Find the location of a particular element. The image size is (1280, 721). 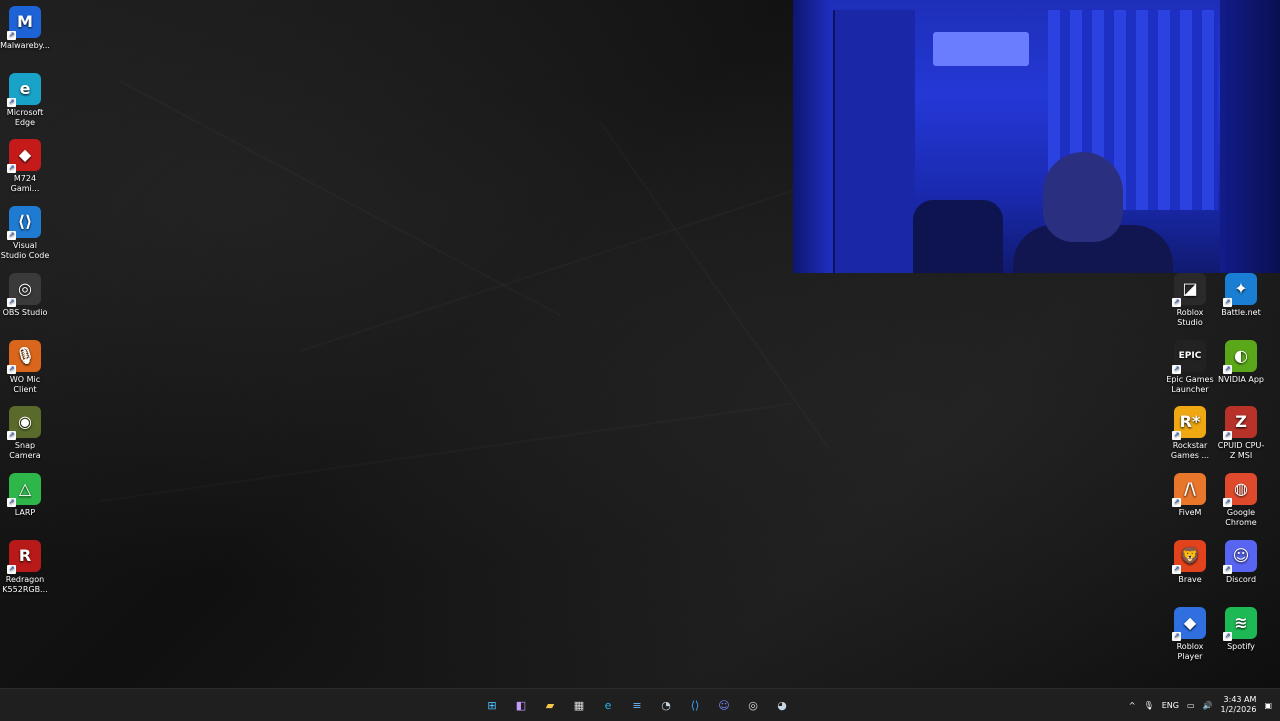

taskbar-edge-icon: e is located at coordinates (608, 705).